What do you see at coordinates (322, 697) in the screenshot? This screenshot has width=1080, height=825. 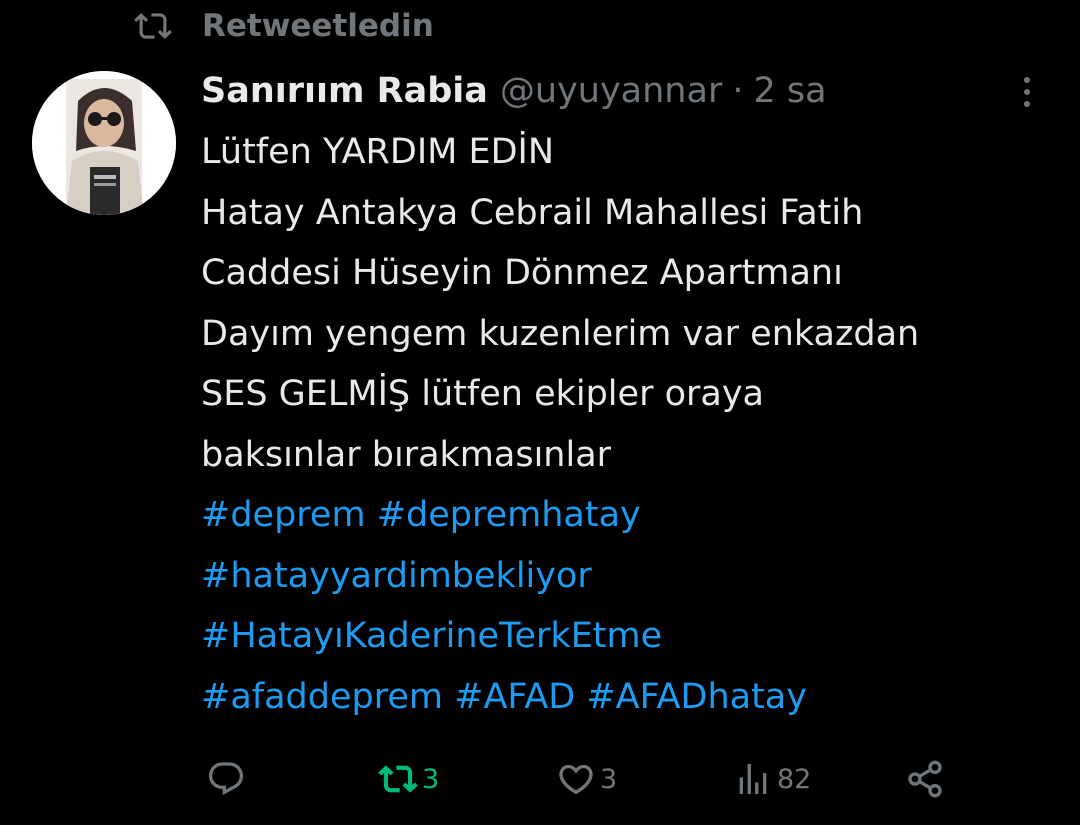 I see `hashtag-link: #afaddeprem` at bounding box center [322, 697].